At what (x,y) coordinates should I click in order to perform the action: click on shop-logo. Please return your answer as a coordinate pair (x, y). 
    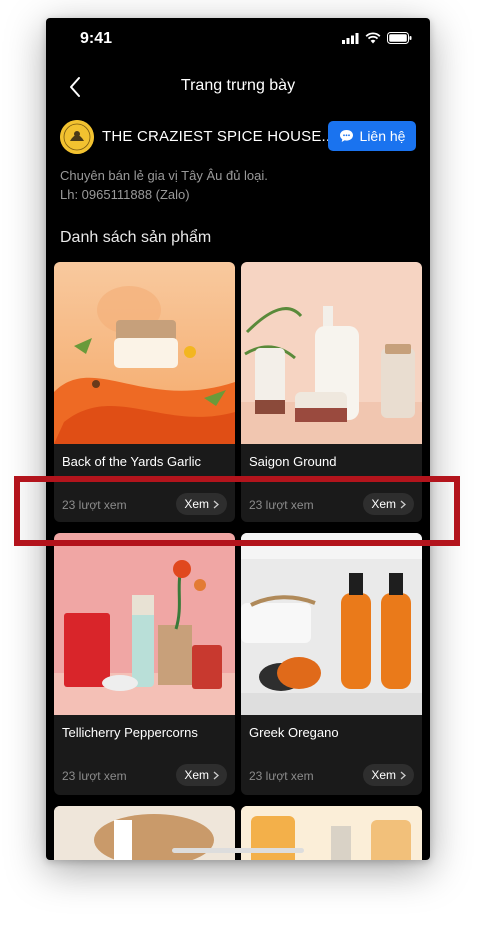
    Looking at the image, I should click on (77, 137).